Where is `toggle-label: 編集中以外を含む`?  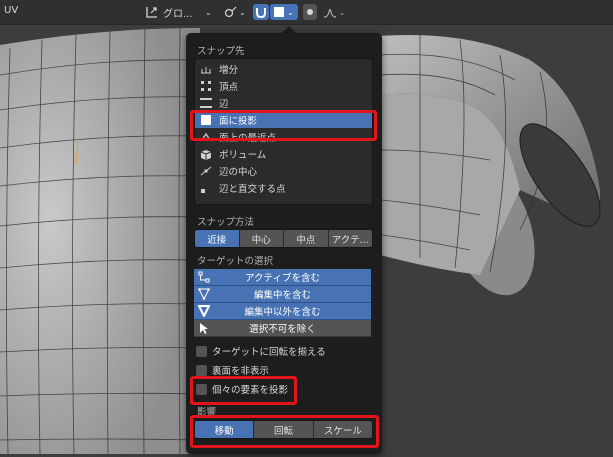 toggle-label: 編集中以外を含む is located at coordinates (282, 312).